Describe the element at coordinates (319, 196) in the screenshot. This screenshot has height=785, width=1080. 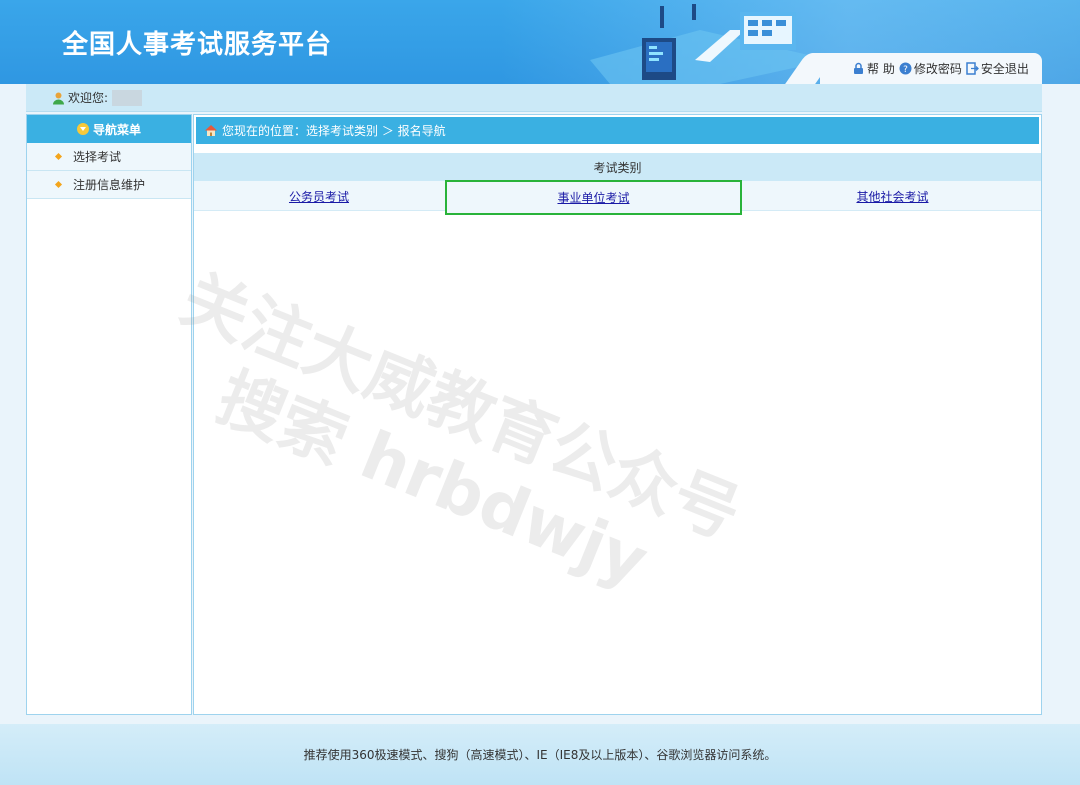
I see `civil-servant-exam-link: 公务员考试` at that location.